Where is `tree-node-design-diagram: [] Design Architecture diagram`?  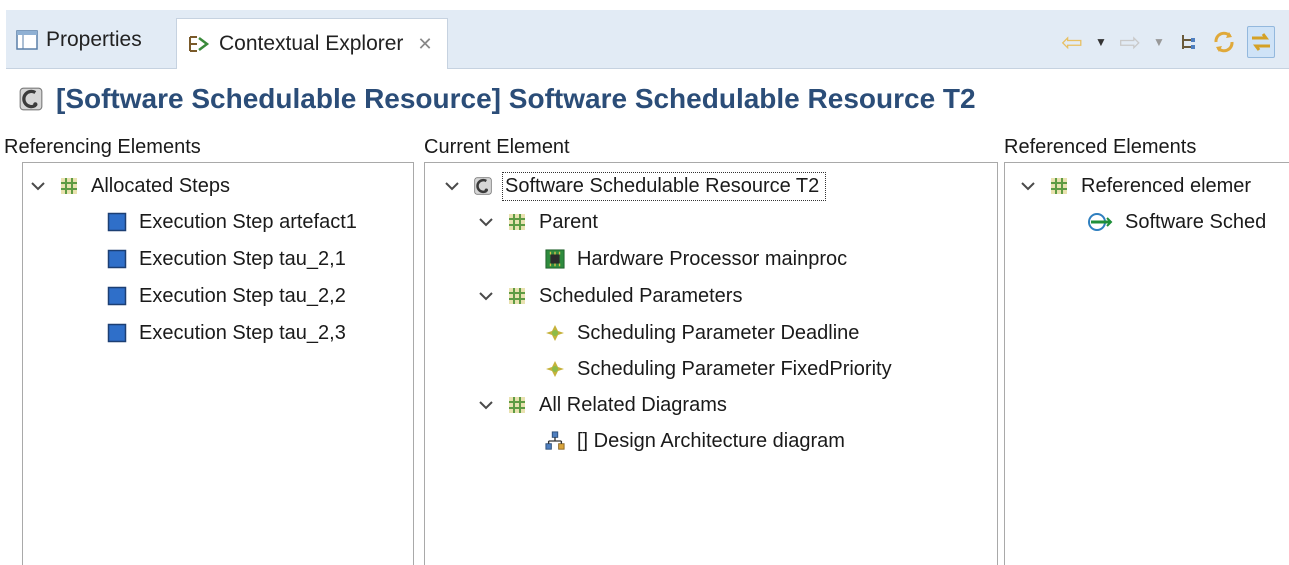
tree-node-design-diagram: [] Design Architecture diagram is located at coordinates (695, 441).